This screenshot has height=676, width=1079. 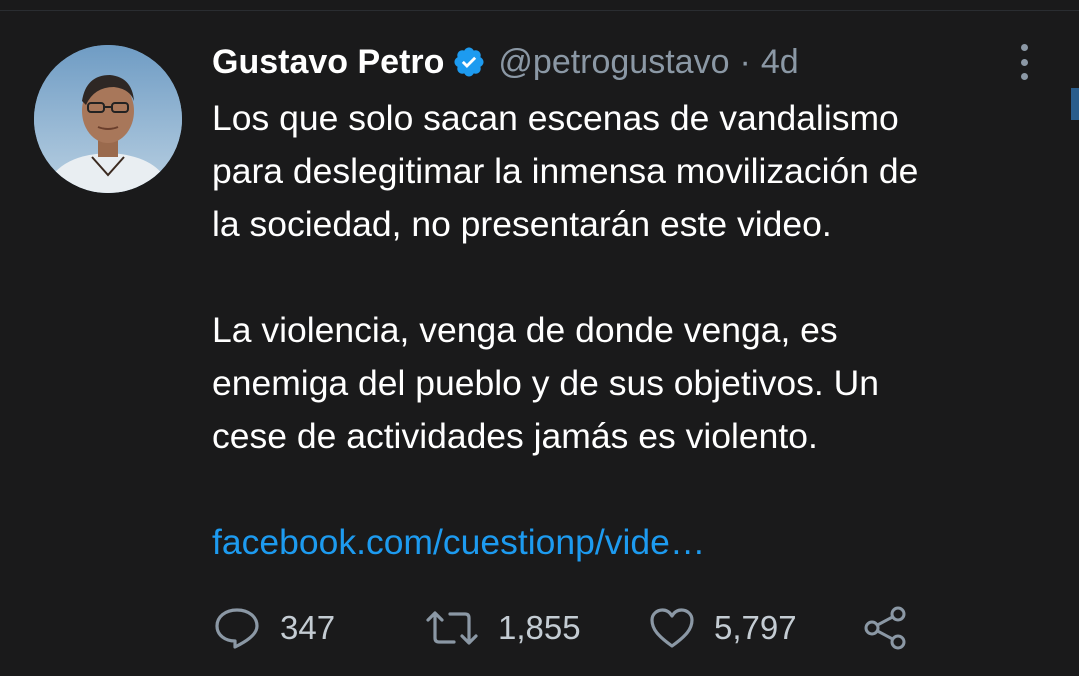 I want to click on reply-bubble-icon, so click(x=237, y=628).